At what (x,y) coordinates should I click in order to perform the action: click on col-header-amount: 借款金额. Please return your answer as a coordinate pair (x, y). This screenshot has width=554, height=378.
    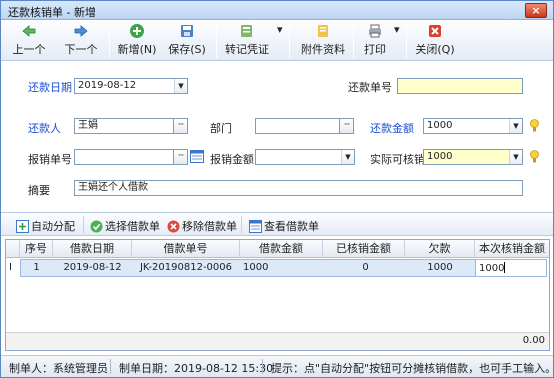
    Looking at the image, I should click on (281, 249).